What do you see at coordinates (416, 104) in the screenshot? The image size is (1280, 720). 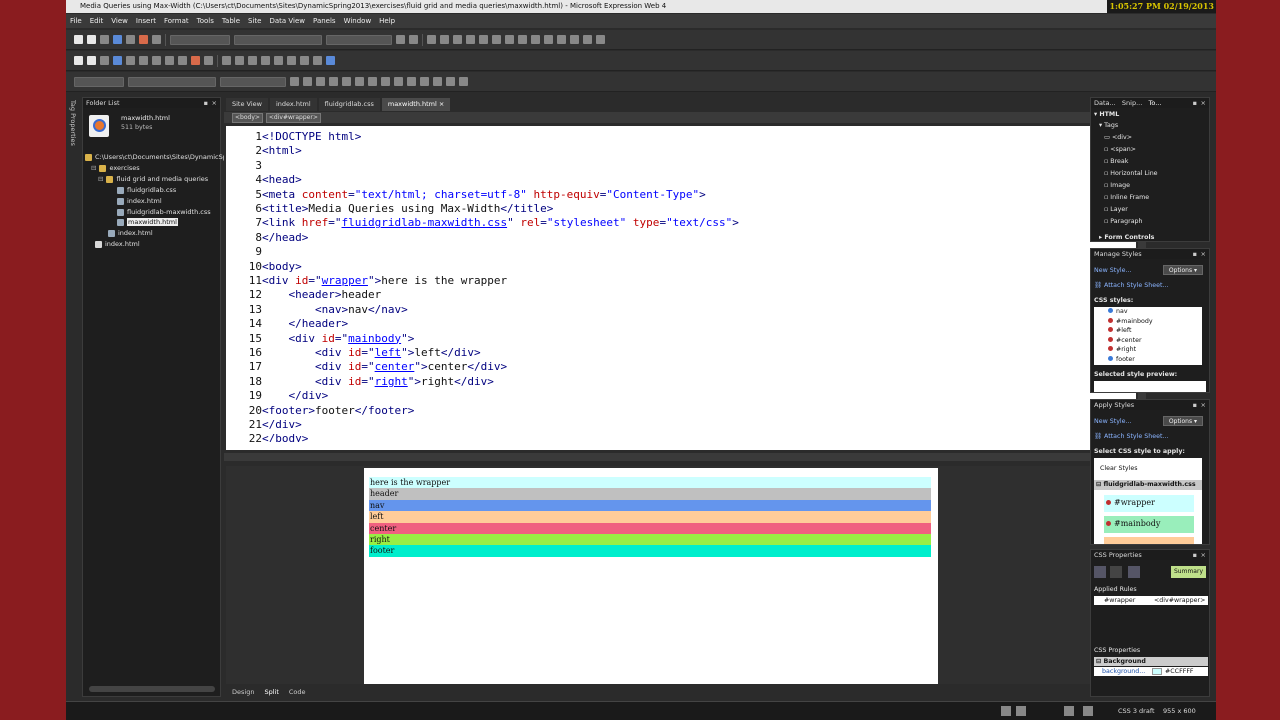 I see `tab-maxwidth-html: maxwidth.html ×` at bounding box center [416, 104].